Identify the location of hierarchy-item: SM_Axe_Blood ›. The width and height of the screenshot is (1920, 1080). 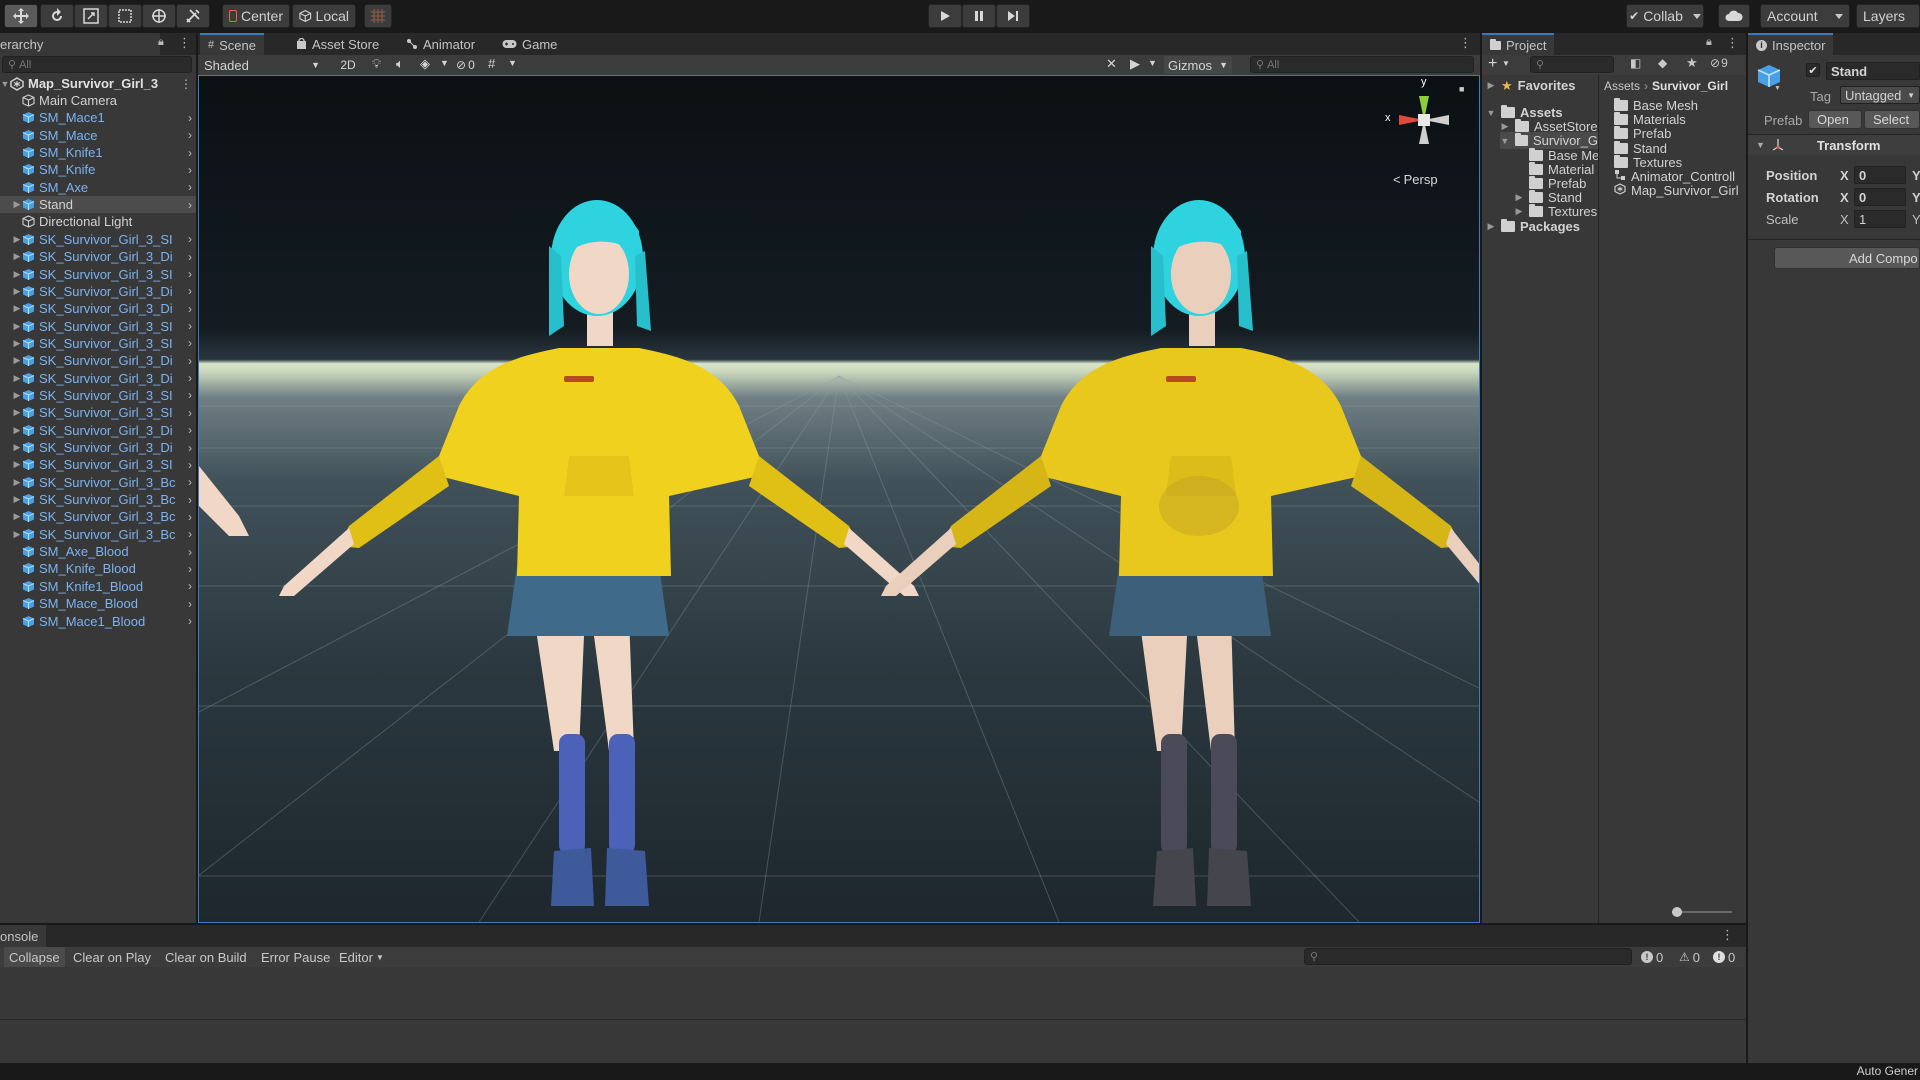
(98, 551).